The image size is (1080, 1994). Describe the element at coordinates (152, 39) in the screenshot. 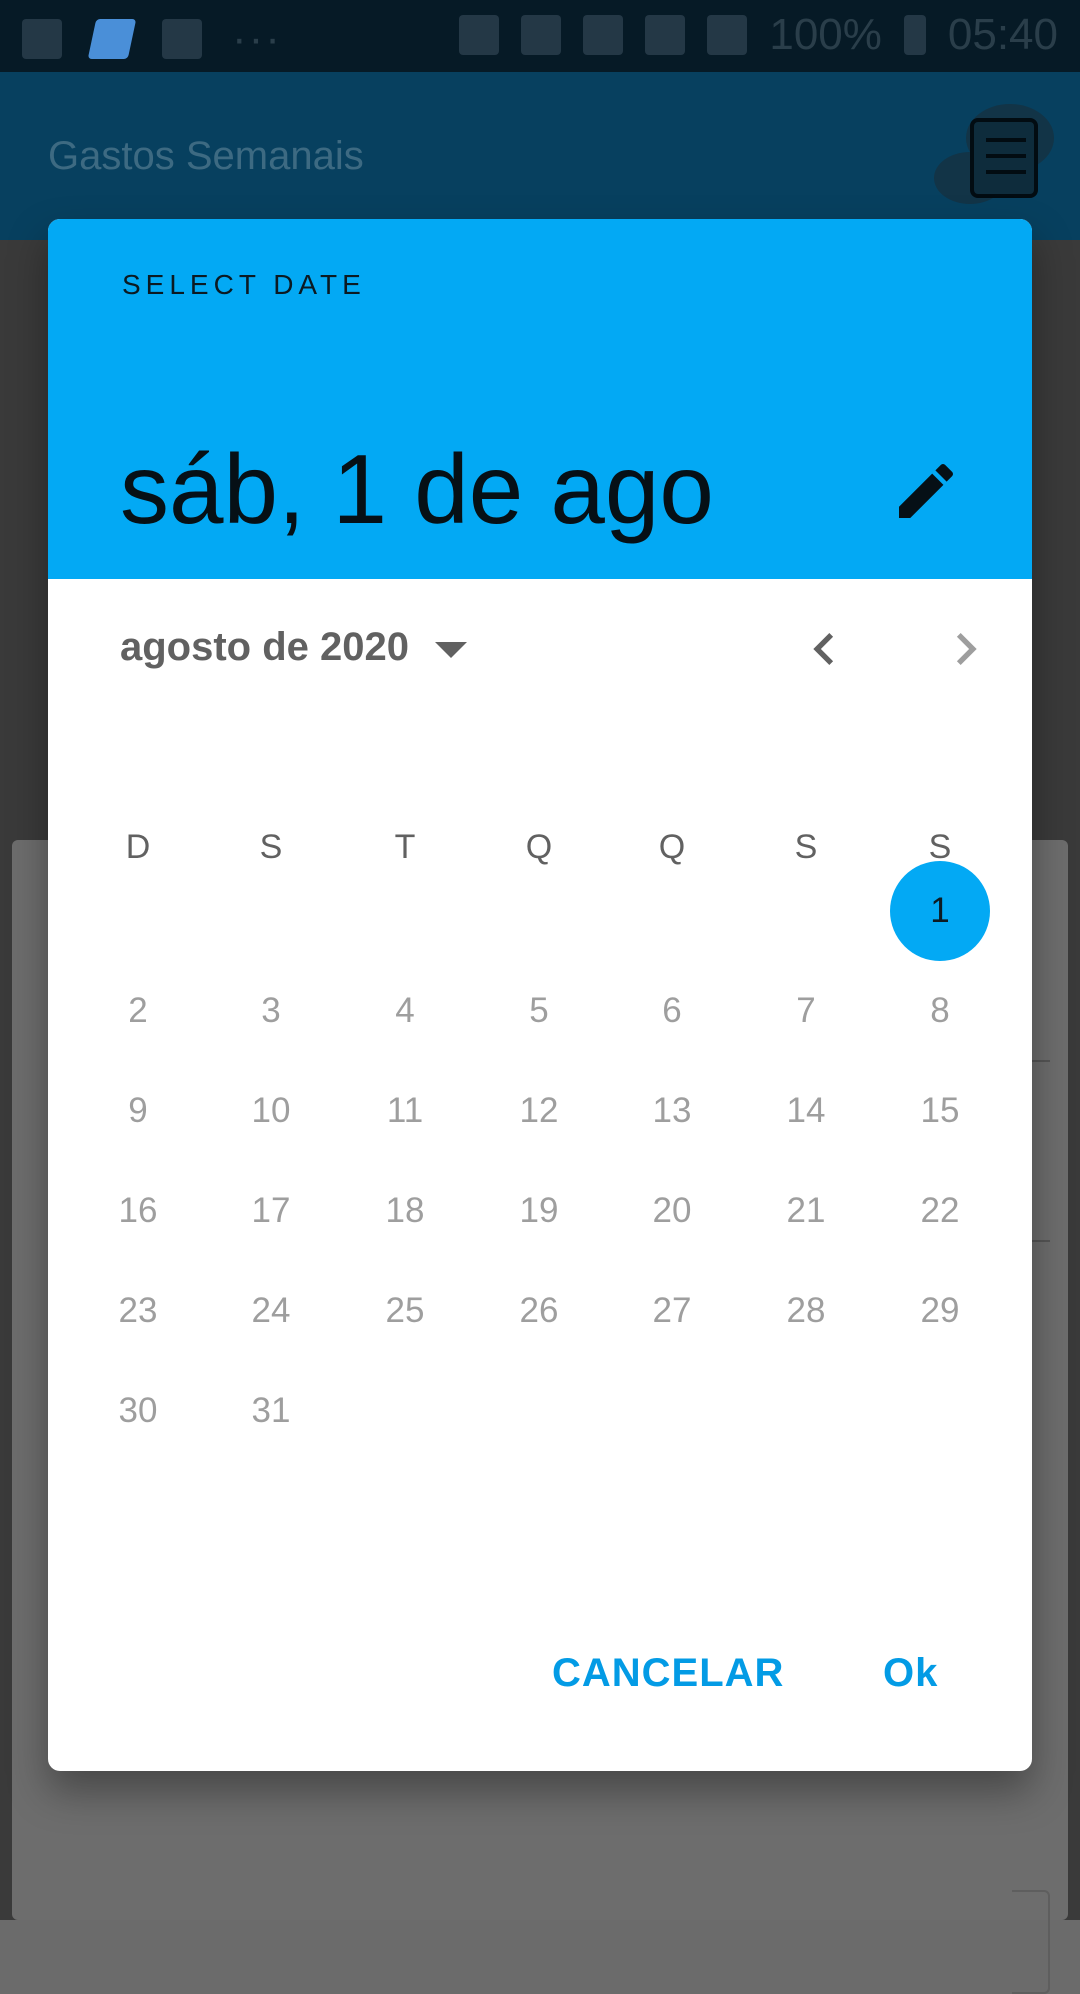

I see `status-icons-left: ···` at that location.